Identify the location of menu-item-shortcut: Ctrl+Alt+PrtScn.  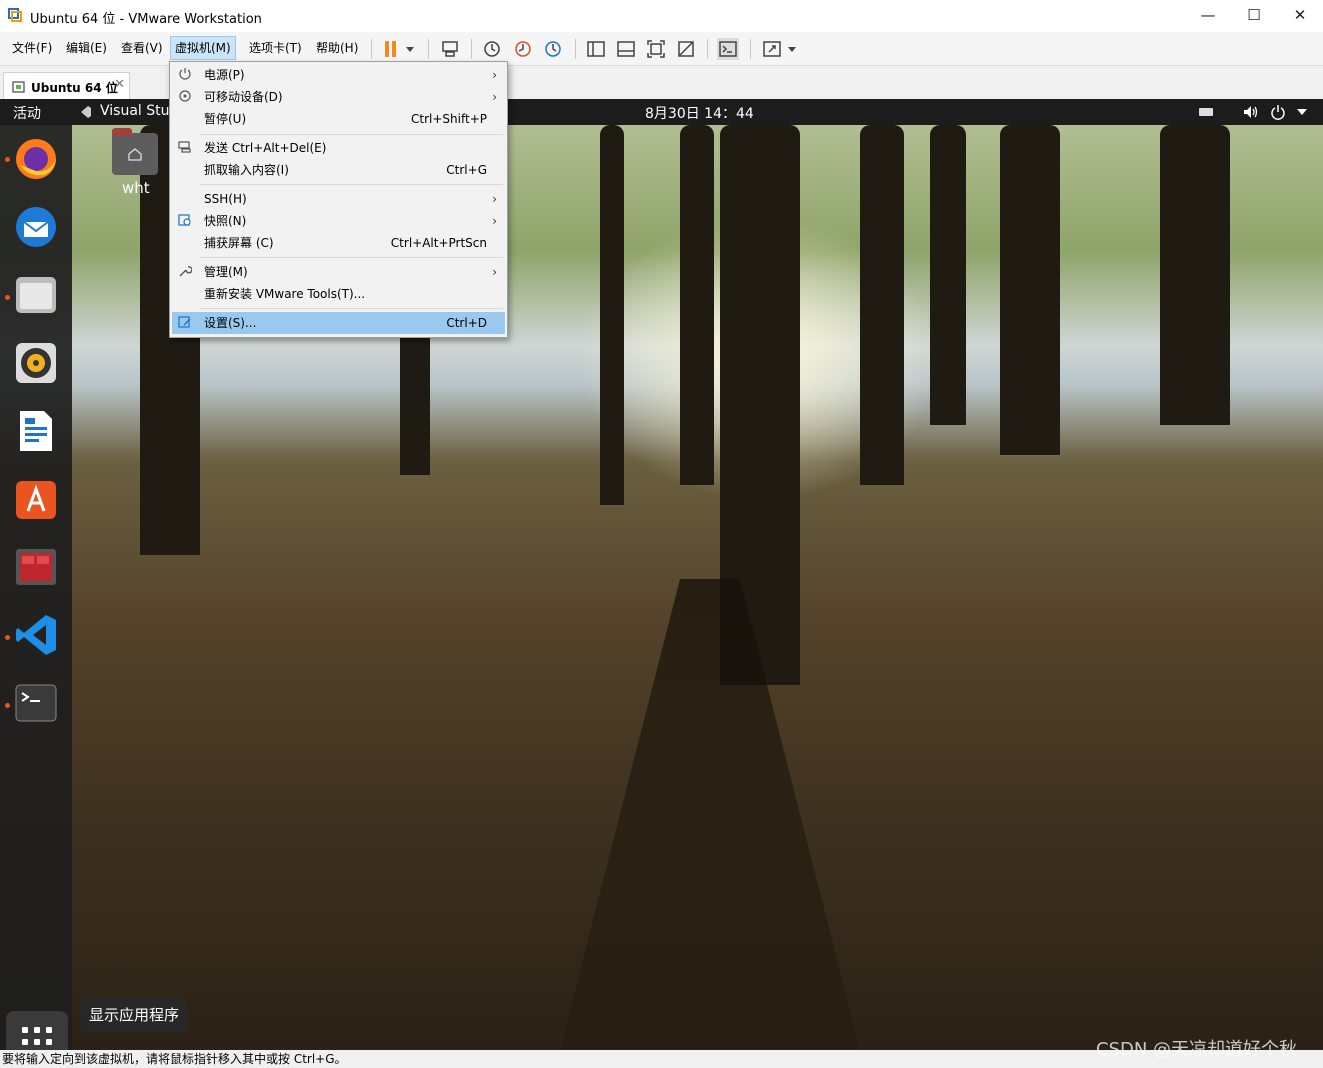
(438, 243).